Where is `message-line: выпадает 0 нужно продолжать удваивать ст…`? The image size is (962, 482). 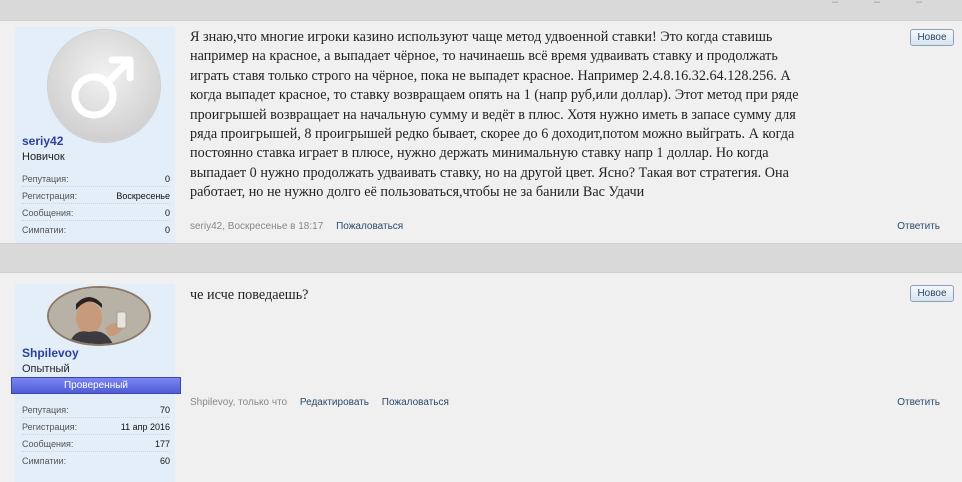
message-line: выпадает 0 нужно продолжать удваивать ст… is located at coordinates (489, 172).